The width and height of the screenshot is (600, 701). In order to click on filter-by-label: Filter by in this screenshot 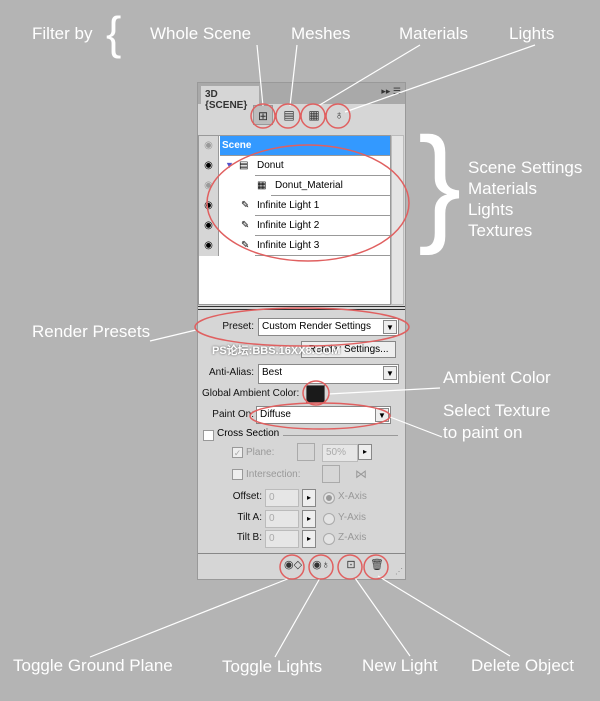, I will do `click(62, 33)`.